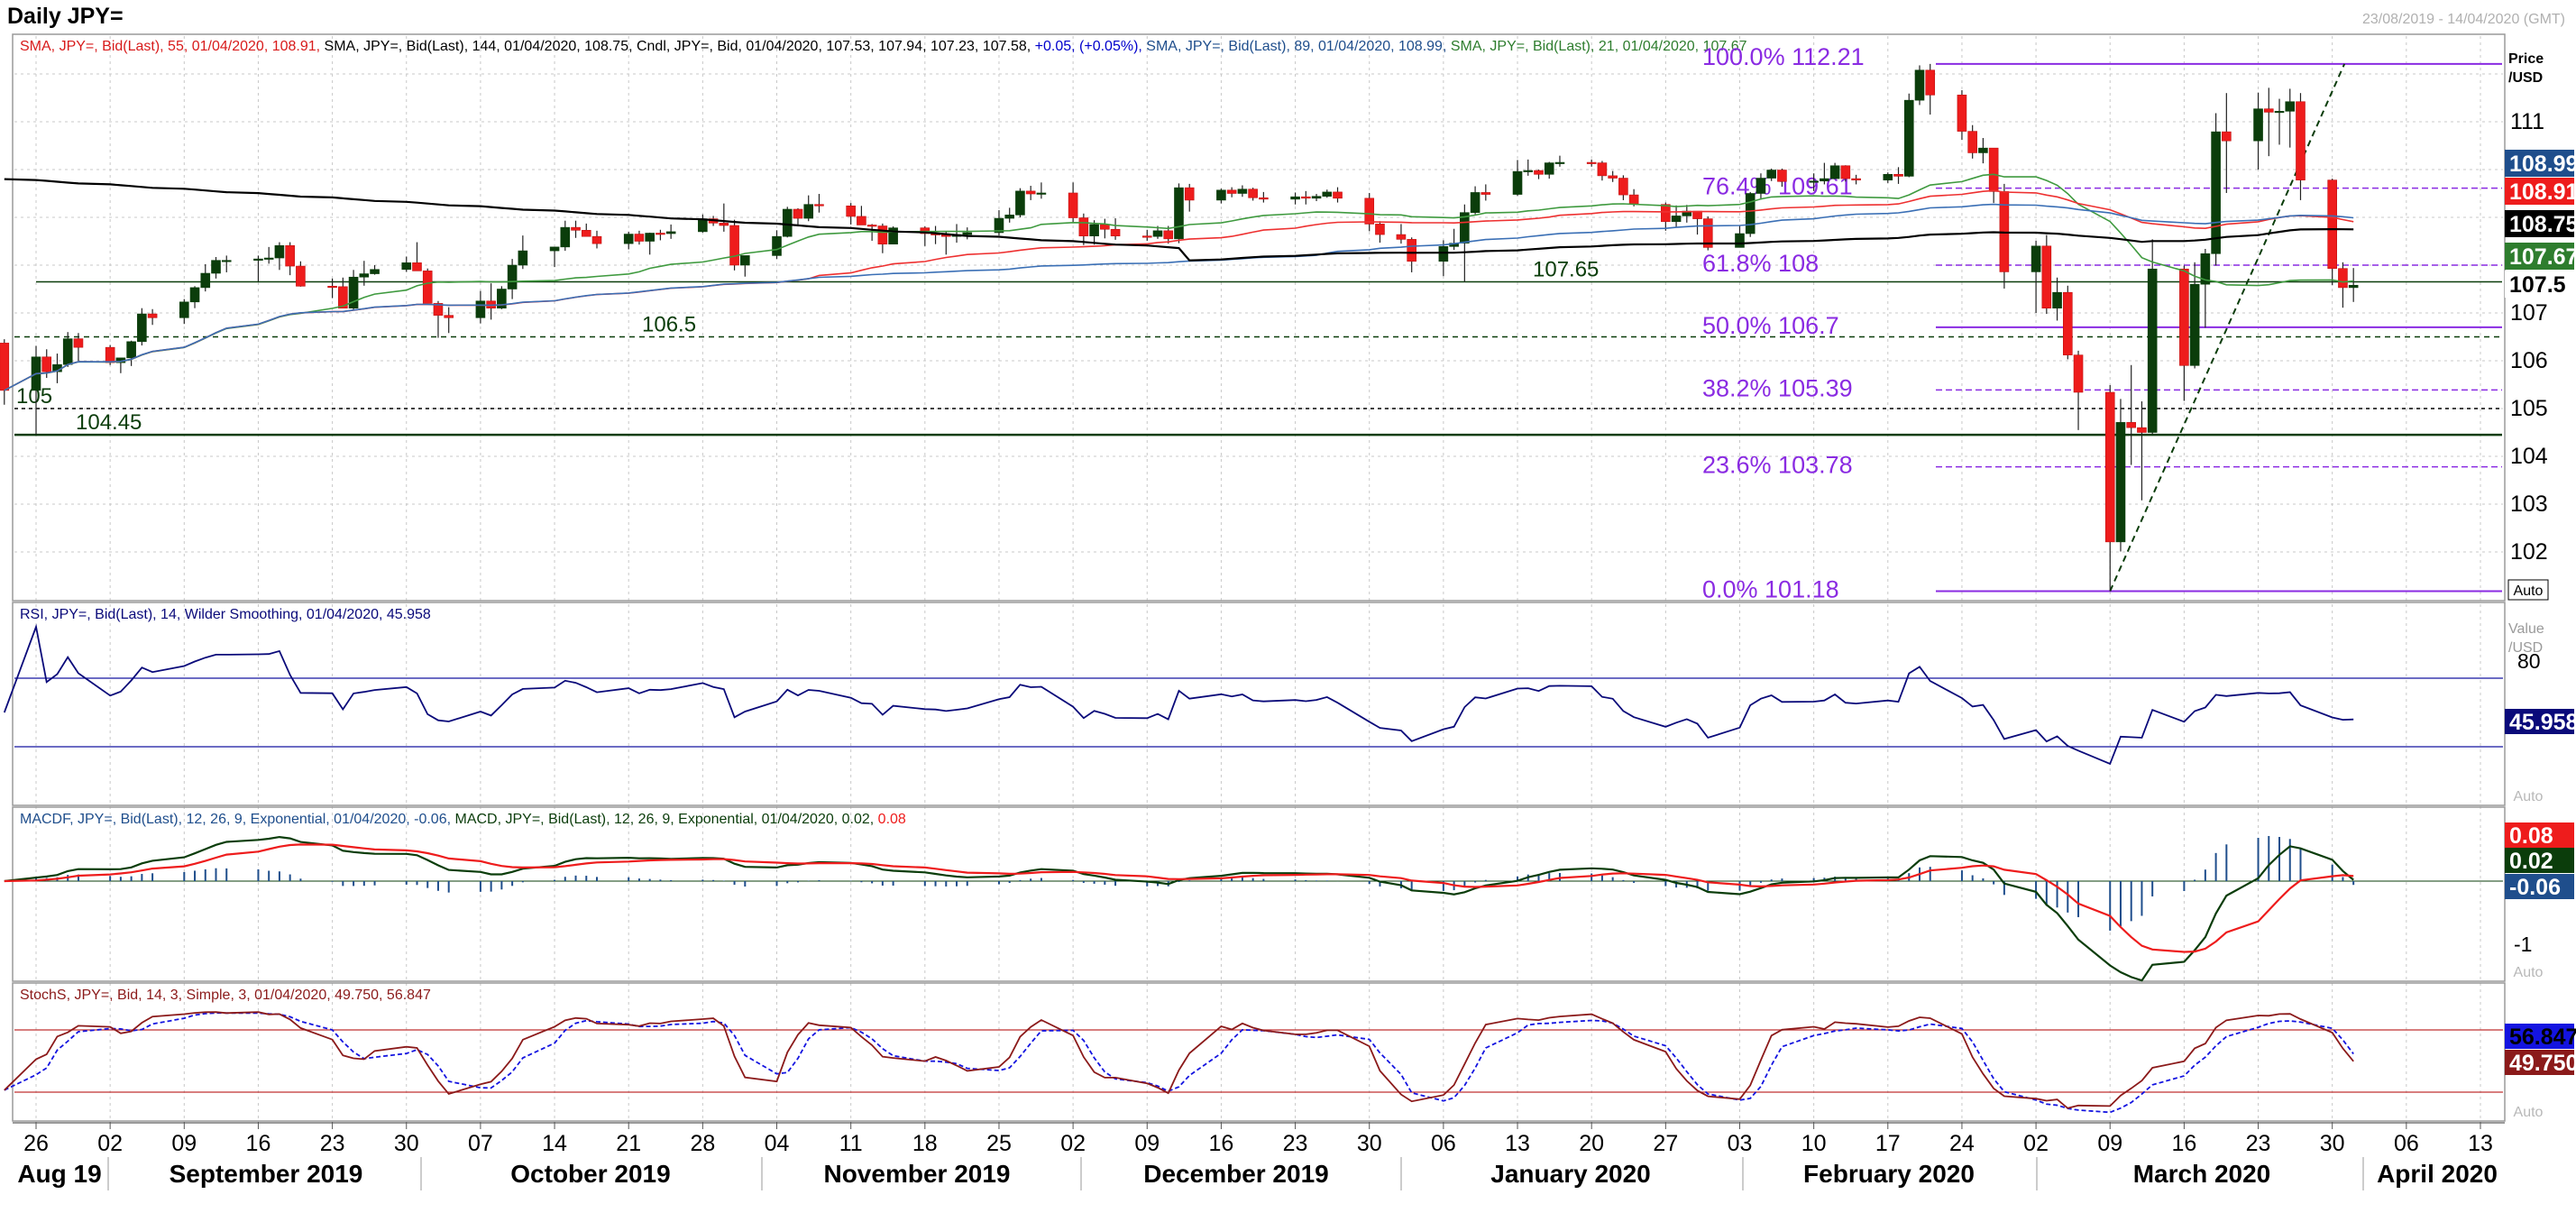  I want to click on price-tick-label: 102, so click(2529, 552).